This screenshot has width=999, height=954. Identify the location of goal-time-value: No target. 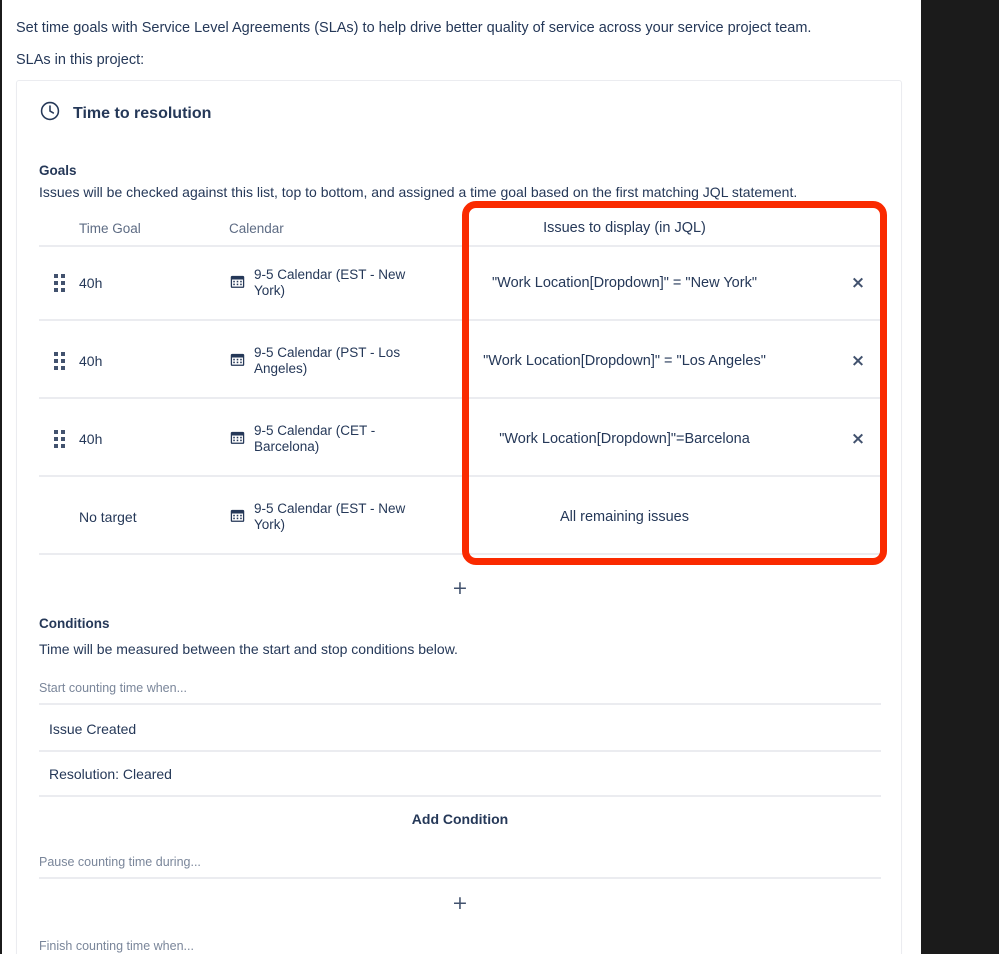
(154, 517).